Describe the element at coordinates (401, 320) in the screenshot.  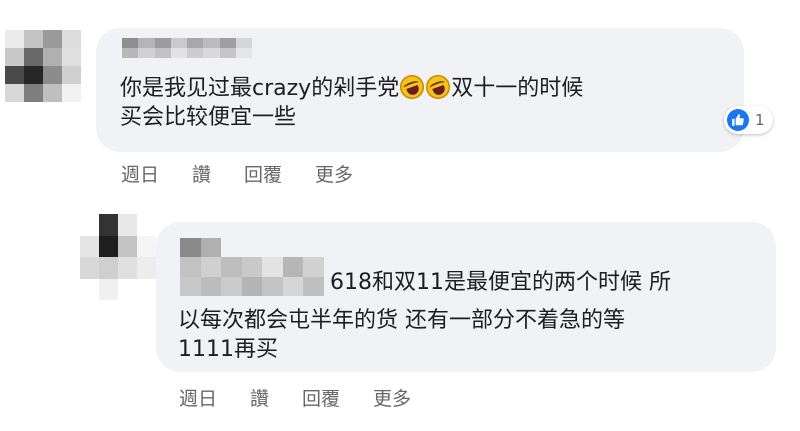
I see `comment-text-part: 以每次都会屯半年的货 还有一部分不着急的等` at that location.